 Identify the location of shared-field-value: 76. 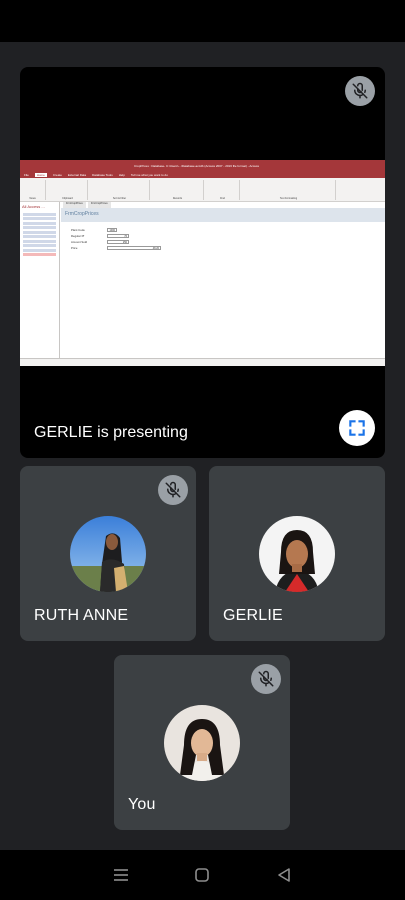
(118, 236).